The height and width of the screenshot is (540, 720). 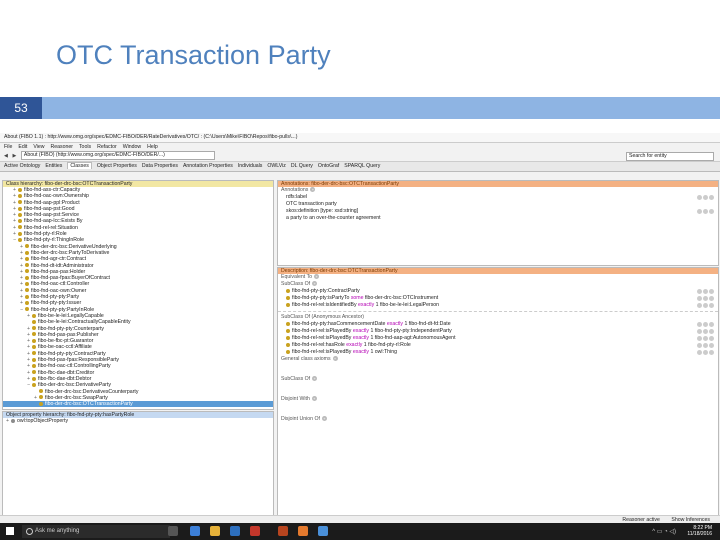 What do you see at coordinates (317, 277) in the screenshot?
I see `add-equivalent-icon: +` at bounding box center [317, 277].